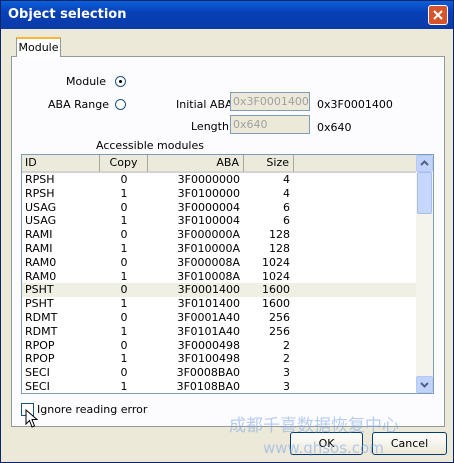 Image resolution: width=454 pixels, height=463 pixels. Describe the element at coordinates (208, 290) in the screenshot. I see `cell-aba: 3F0001400` at that location.